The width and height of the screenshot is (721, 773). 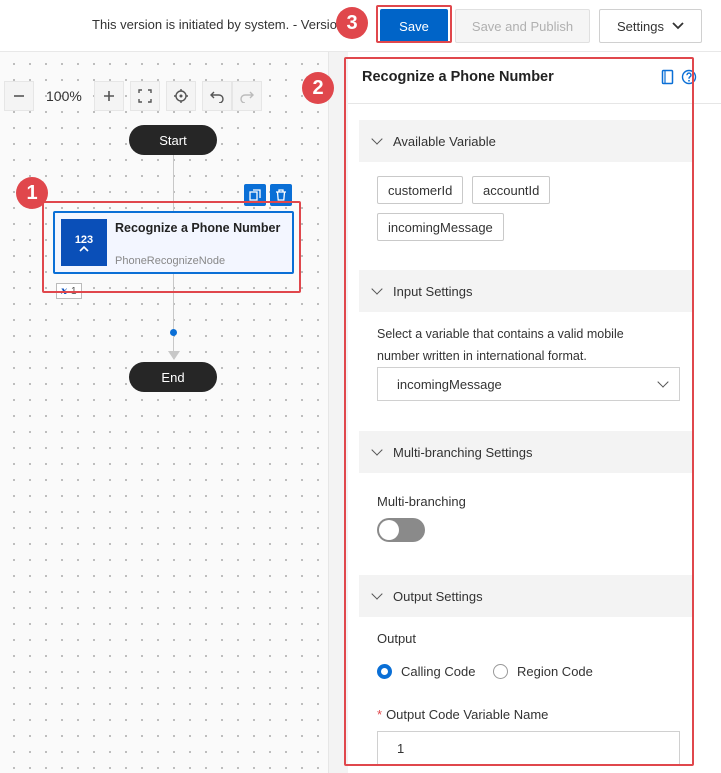 I want to click on trash-icon, so click(x=281, y=195).